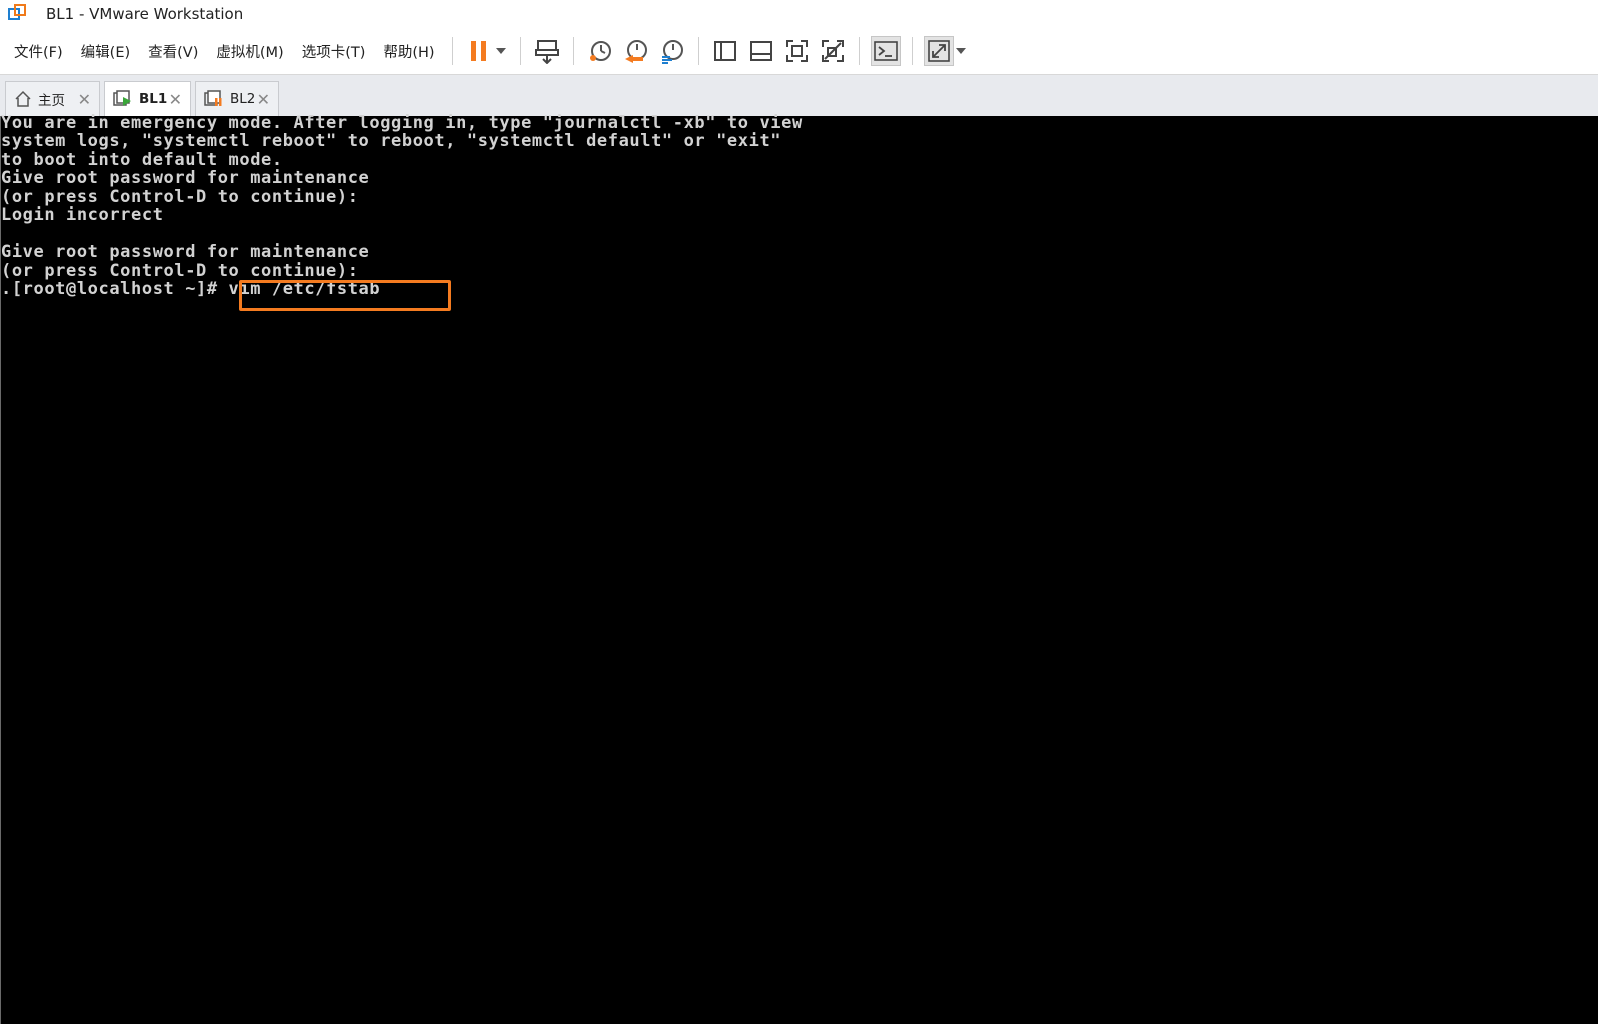 Image resolution: width=1598 pixels, height=1024 pixels. What do you see at coordinates (408, 51) in the screenshot?
I see `menu-help: 帮助(H)` at bounding box center [408, 51].